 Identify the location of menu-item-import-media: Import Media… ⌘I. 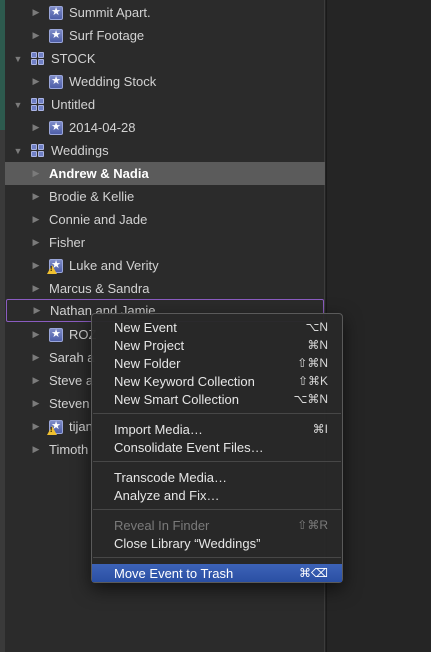
(217, 429).